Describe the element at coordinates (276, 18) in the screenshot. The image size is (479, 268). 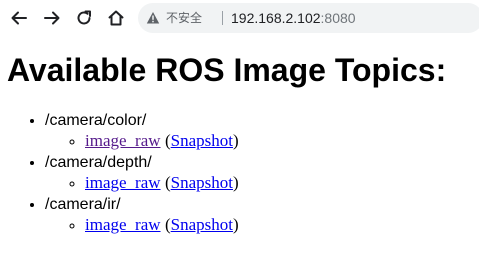
I see `url-host: 192.168.2.102` at that location.